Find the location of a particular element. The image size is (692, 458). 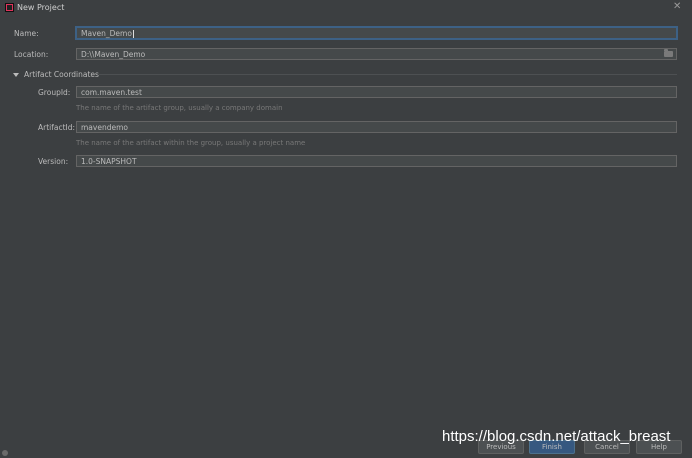

help-icon is located at coordinates (5, 453).